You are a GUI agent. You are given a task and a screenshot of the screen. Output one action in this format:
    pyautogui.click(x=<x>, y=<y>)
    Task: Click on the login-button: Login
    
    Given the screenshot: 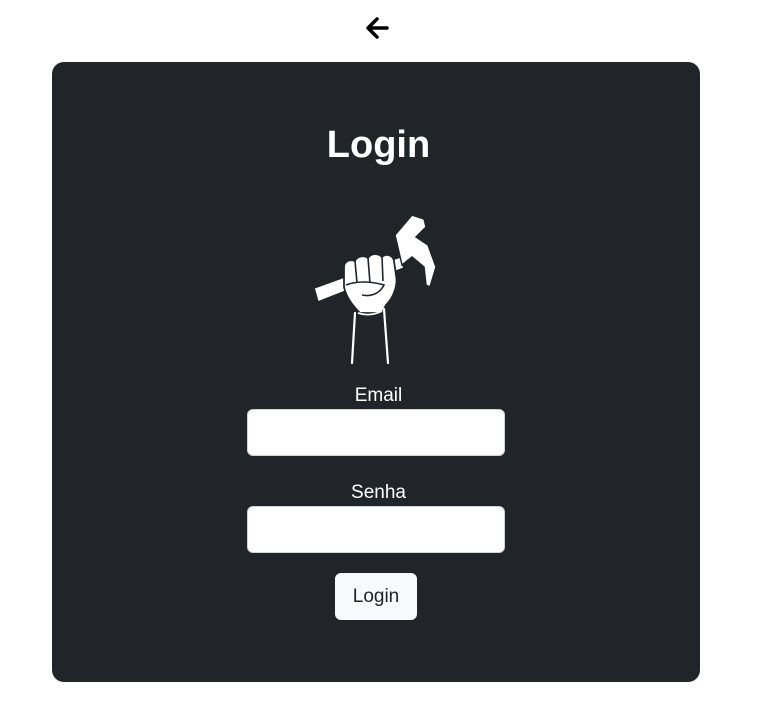 What is the action you would take?
    pyautogui.click(x=376, y=596)
    